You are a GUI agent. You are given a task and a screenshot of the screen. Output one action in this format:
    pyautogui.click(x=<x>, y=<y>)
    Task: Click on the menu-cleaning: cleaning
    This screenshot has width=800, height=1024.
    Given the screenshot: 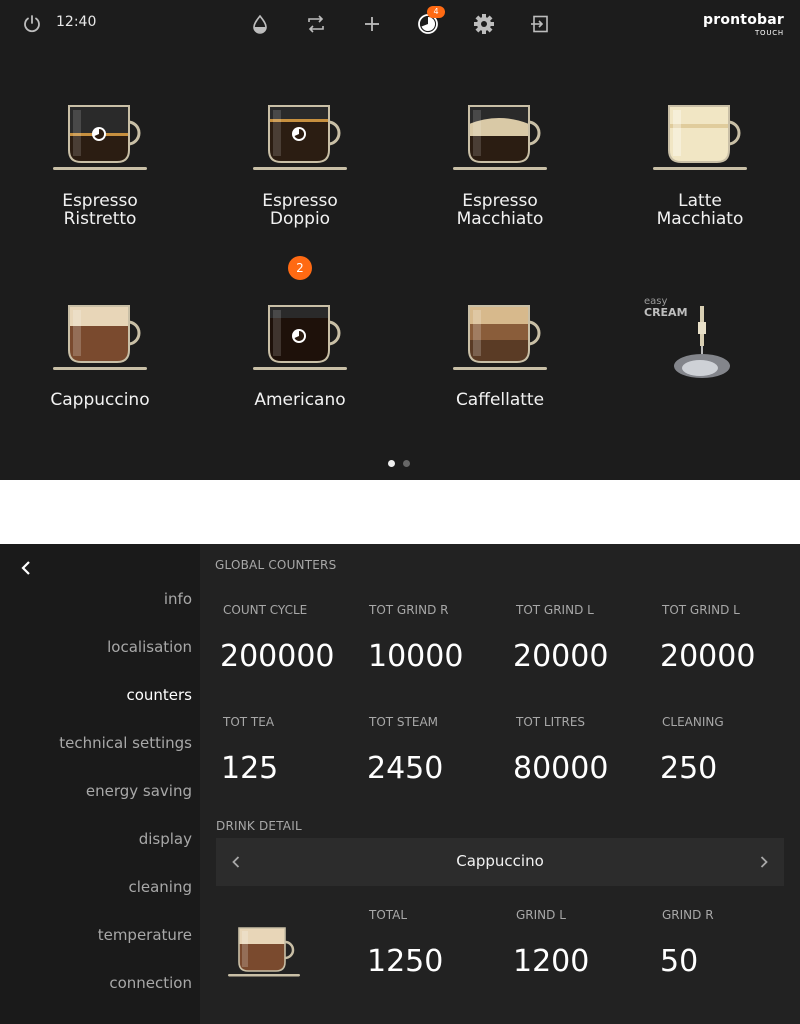 What is the action you would take?
    pyautogui.click(x=102, y=887)
    